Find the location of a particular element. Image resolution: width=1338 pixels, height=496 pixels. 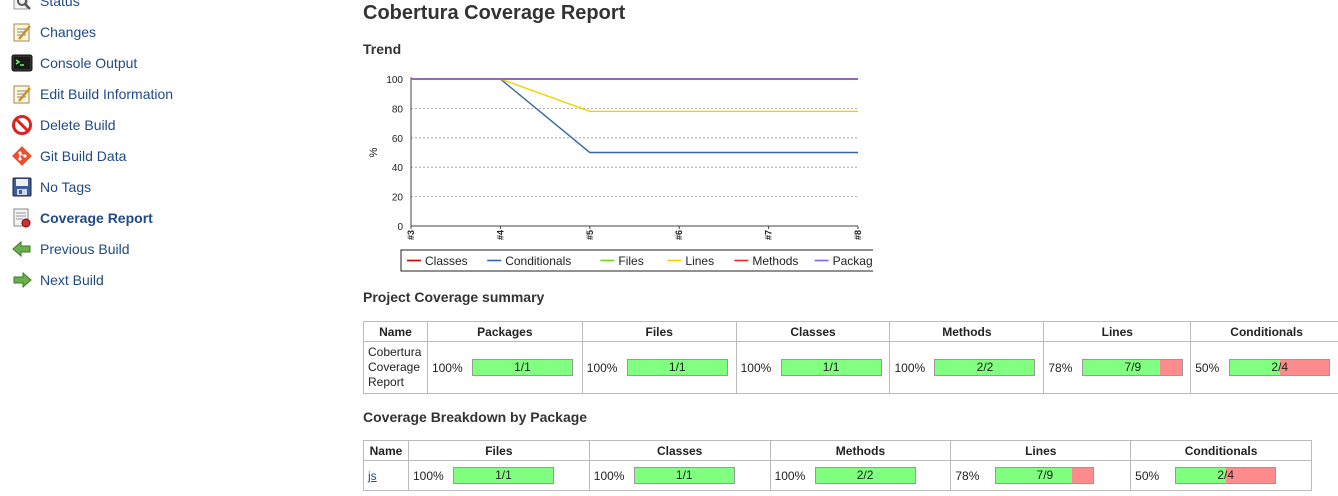

column-header: Lines is located at coordinates (1041, 450).